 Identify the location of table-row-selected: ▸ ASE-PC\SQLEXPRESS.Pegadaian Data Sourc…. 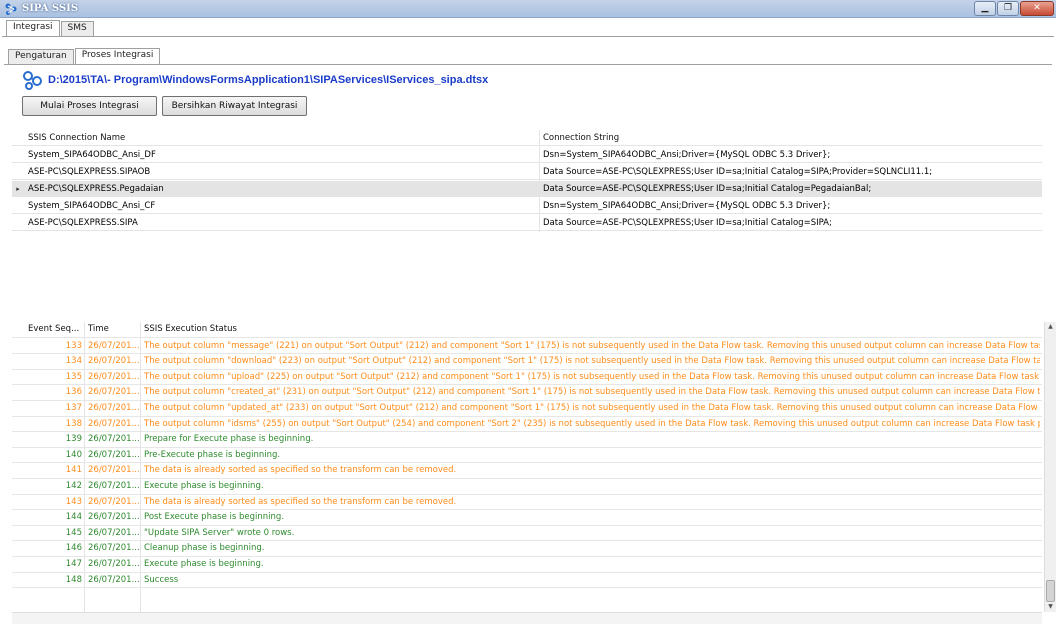
(527, 189).